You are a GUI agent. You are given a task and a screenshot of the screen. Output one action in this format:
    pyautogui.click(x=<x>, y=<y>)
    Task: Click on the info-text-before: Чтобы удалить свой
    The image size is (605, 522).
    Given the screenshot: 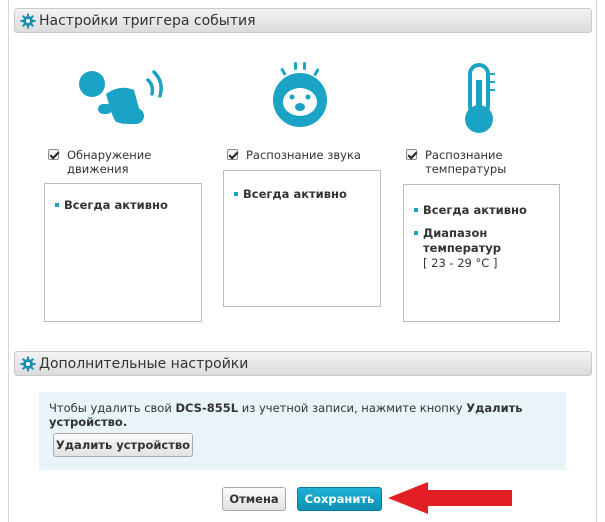 What is the action you would take?
    pyautogui.click(x=112, y=408)
    